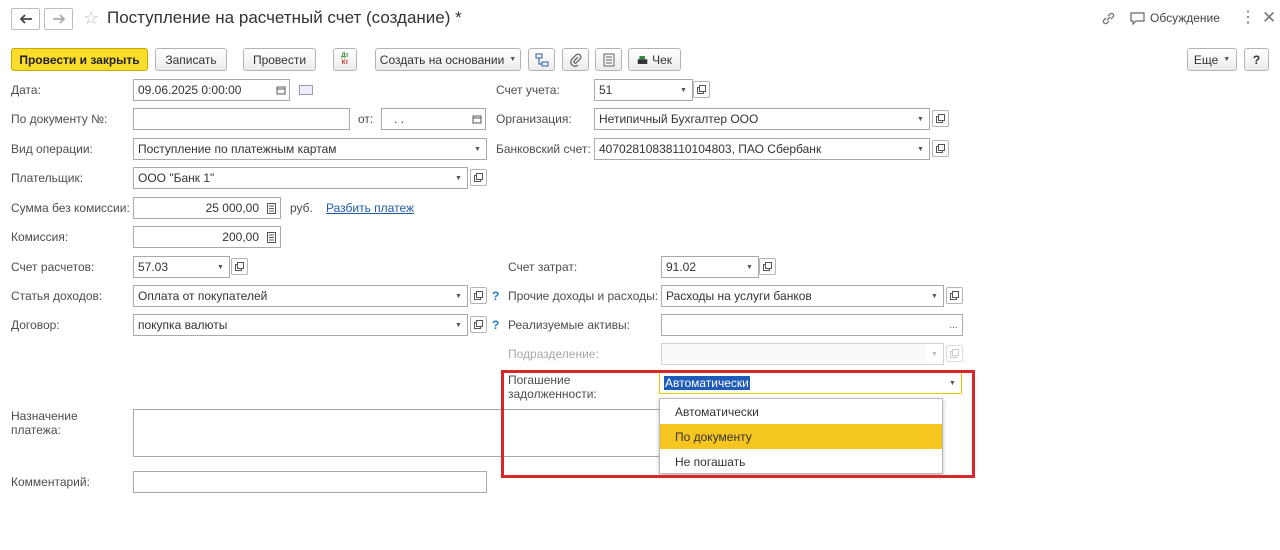 The height and width of the screenshot is (550, 1280). I want to click on chat-icon, so click(1137, 18).